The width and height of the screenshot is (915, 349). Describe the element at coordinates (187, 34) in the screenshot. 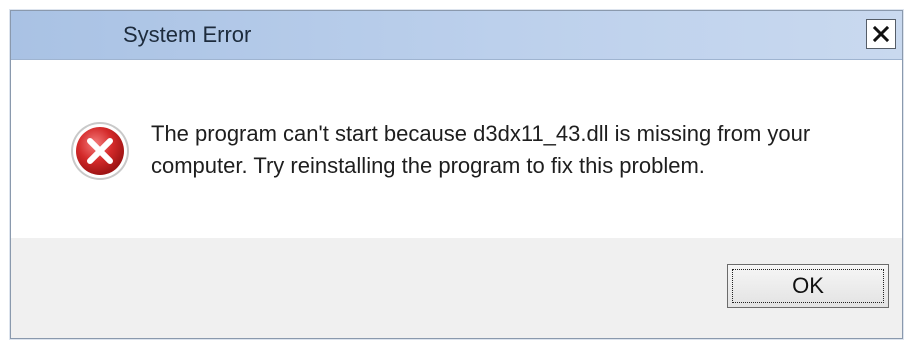

I see `dialog-title: System Error` at that location.